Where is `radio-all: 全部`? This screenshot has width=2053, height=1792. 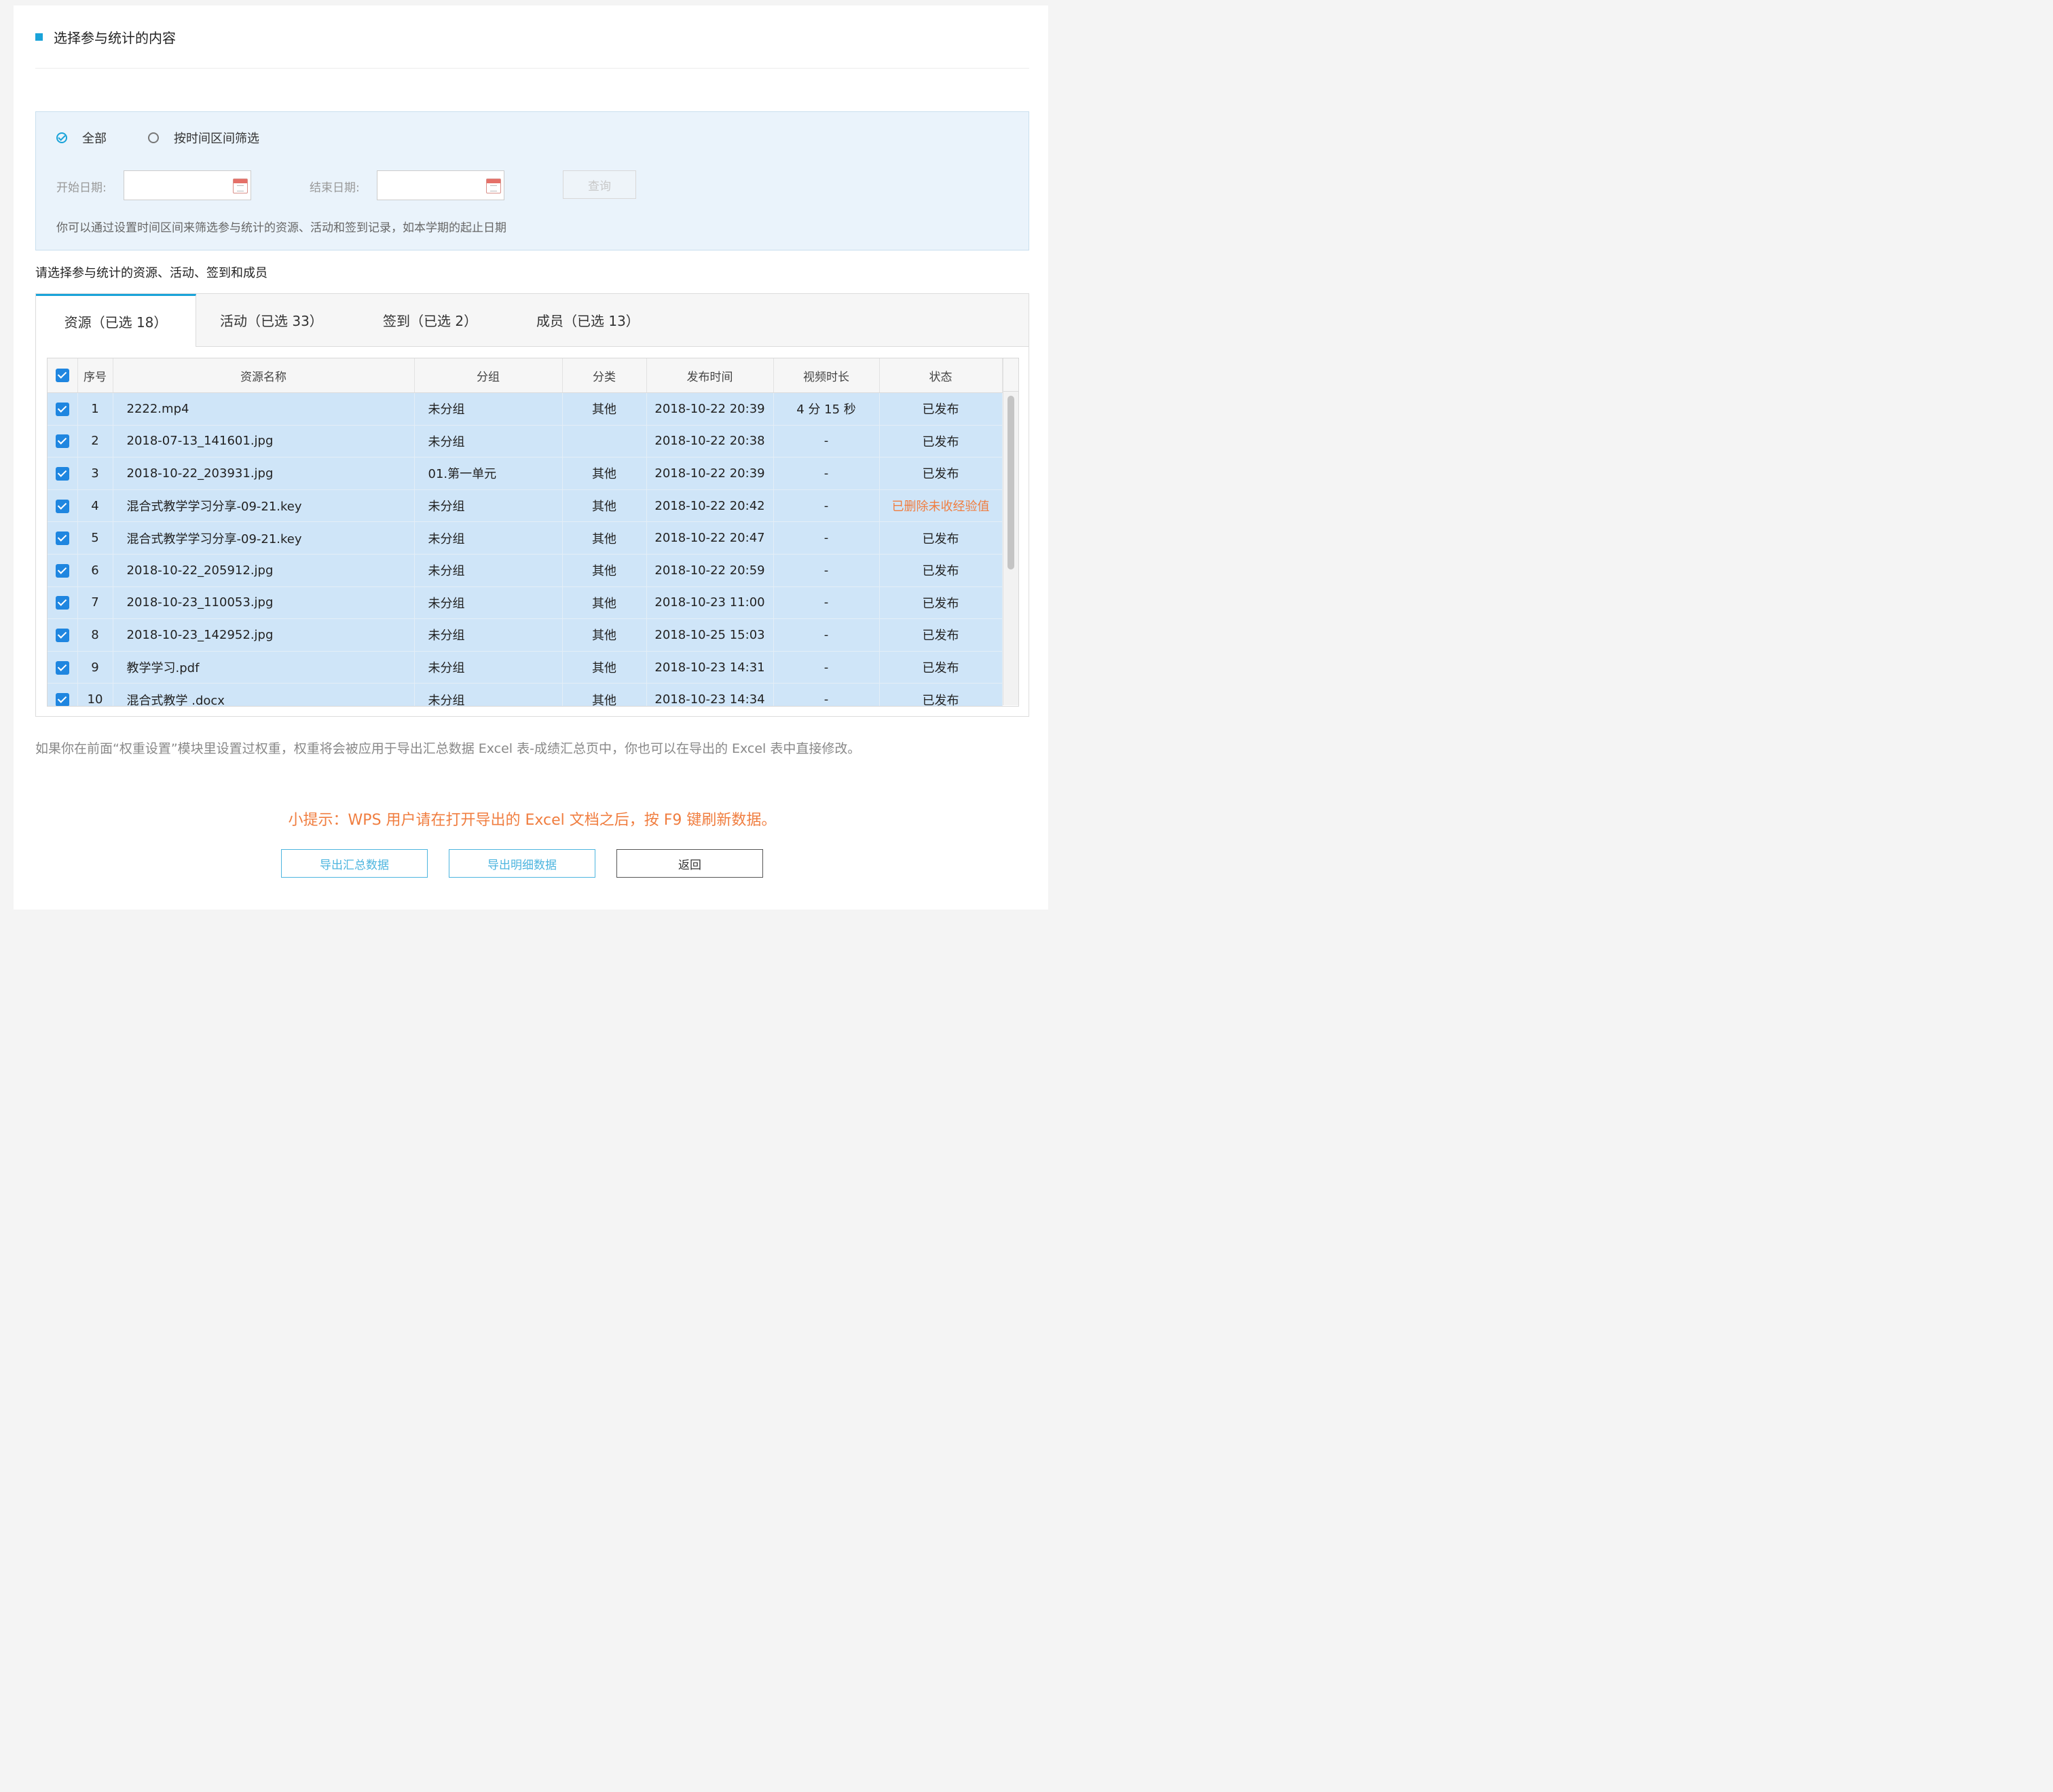 radio-all: 全部 is located at coordinates (81, 138).